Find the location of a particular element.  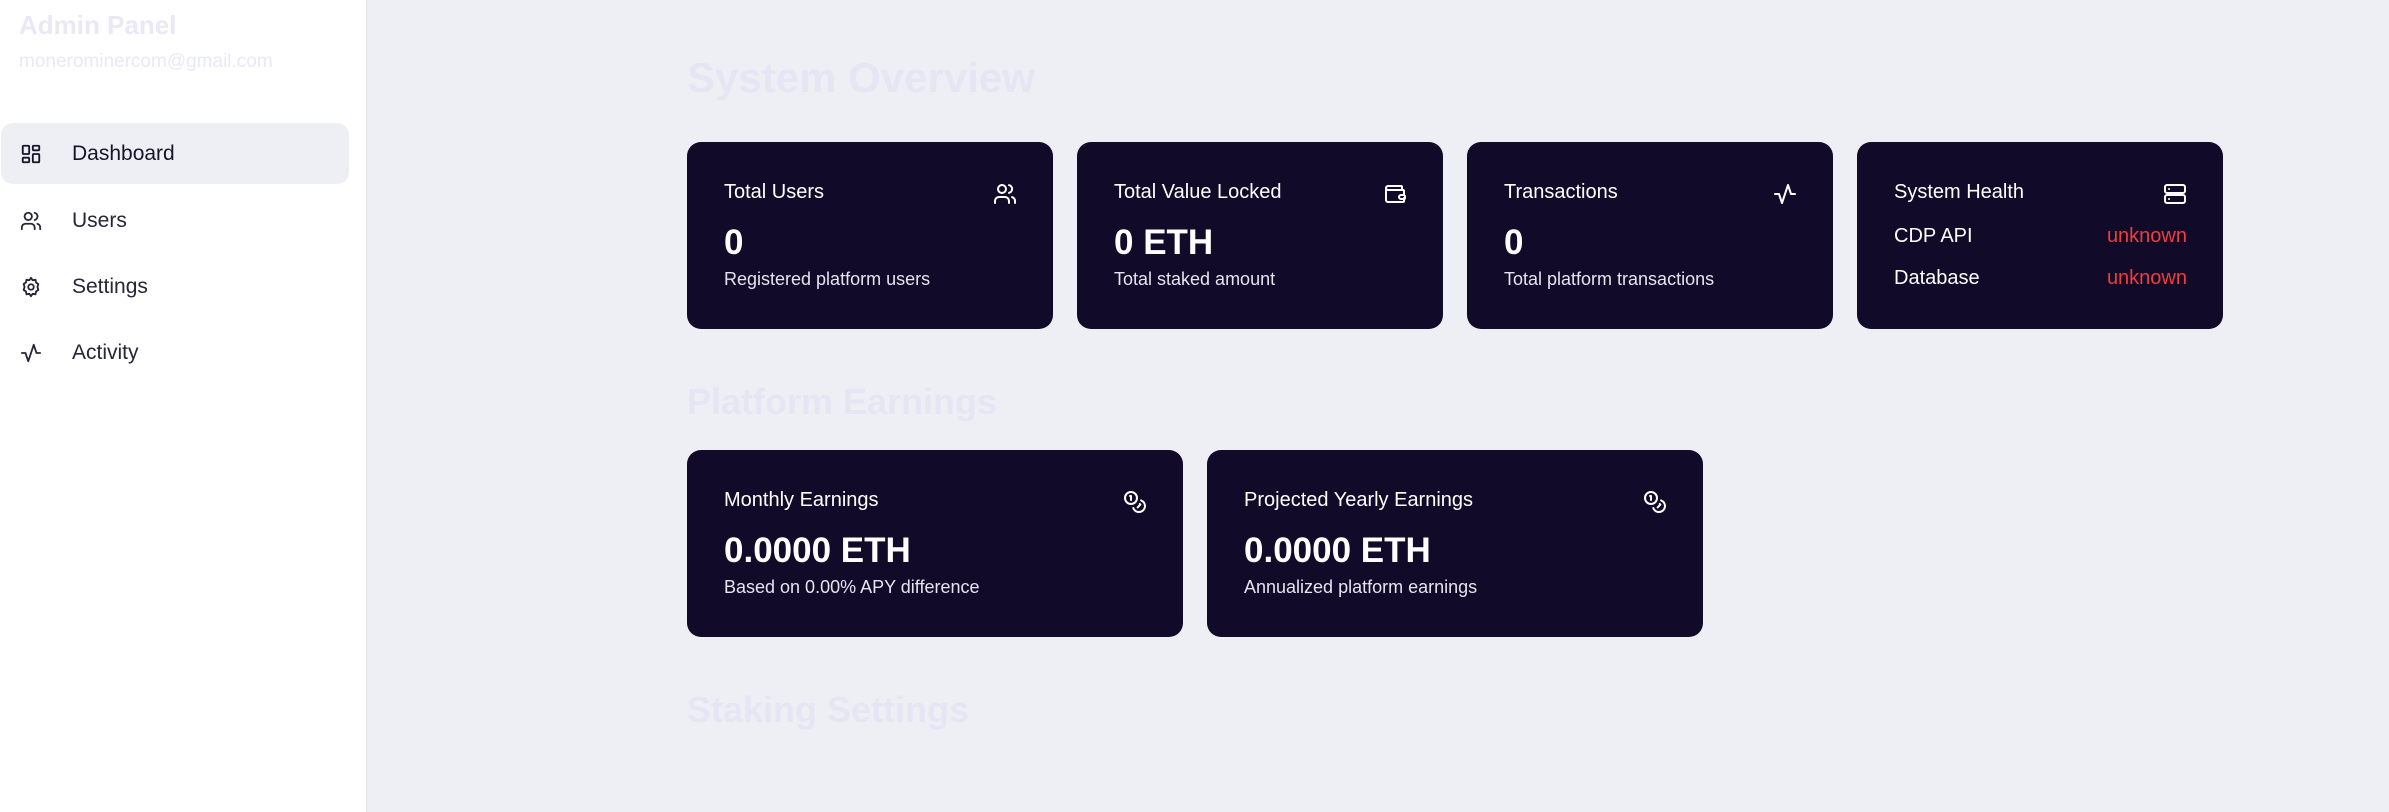

sidebar-item-settings: Settings is located at coordinates (175, 286).